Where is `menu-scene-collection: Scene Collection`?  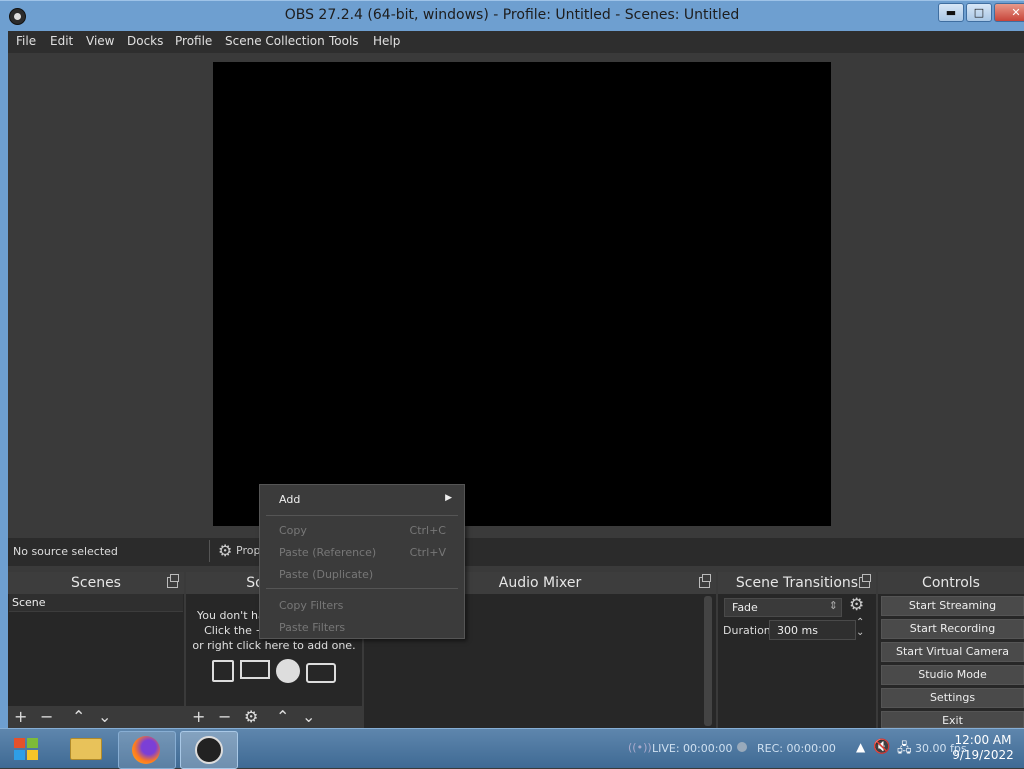
menu-scene-collection: Scene Collection is located at coordinates (275, 41).